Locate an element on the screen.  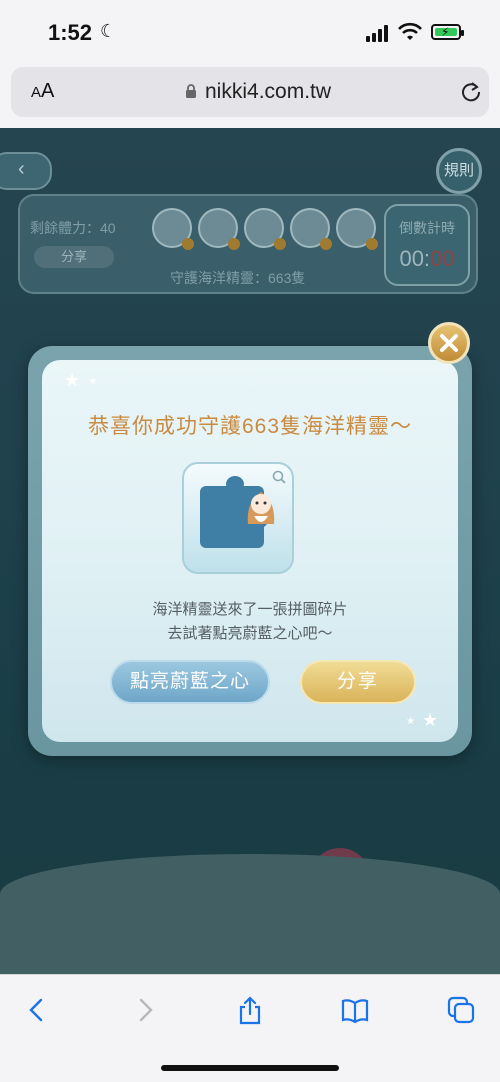
crab-icon is located at coordinates (265, 229).